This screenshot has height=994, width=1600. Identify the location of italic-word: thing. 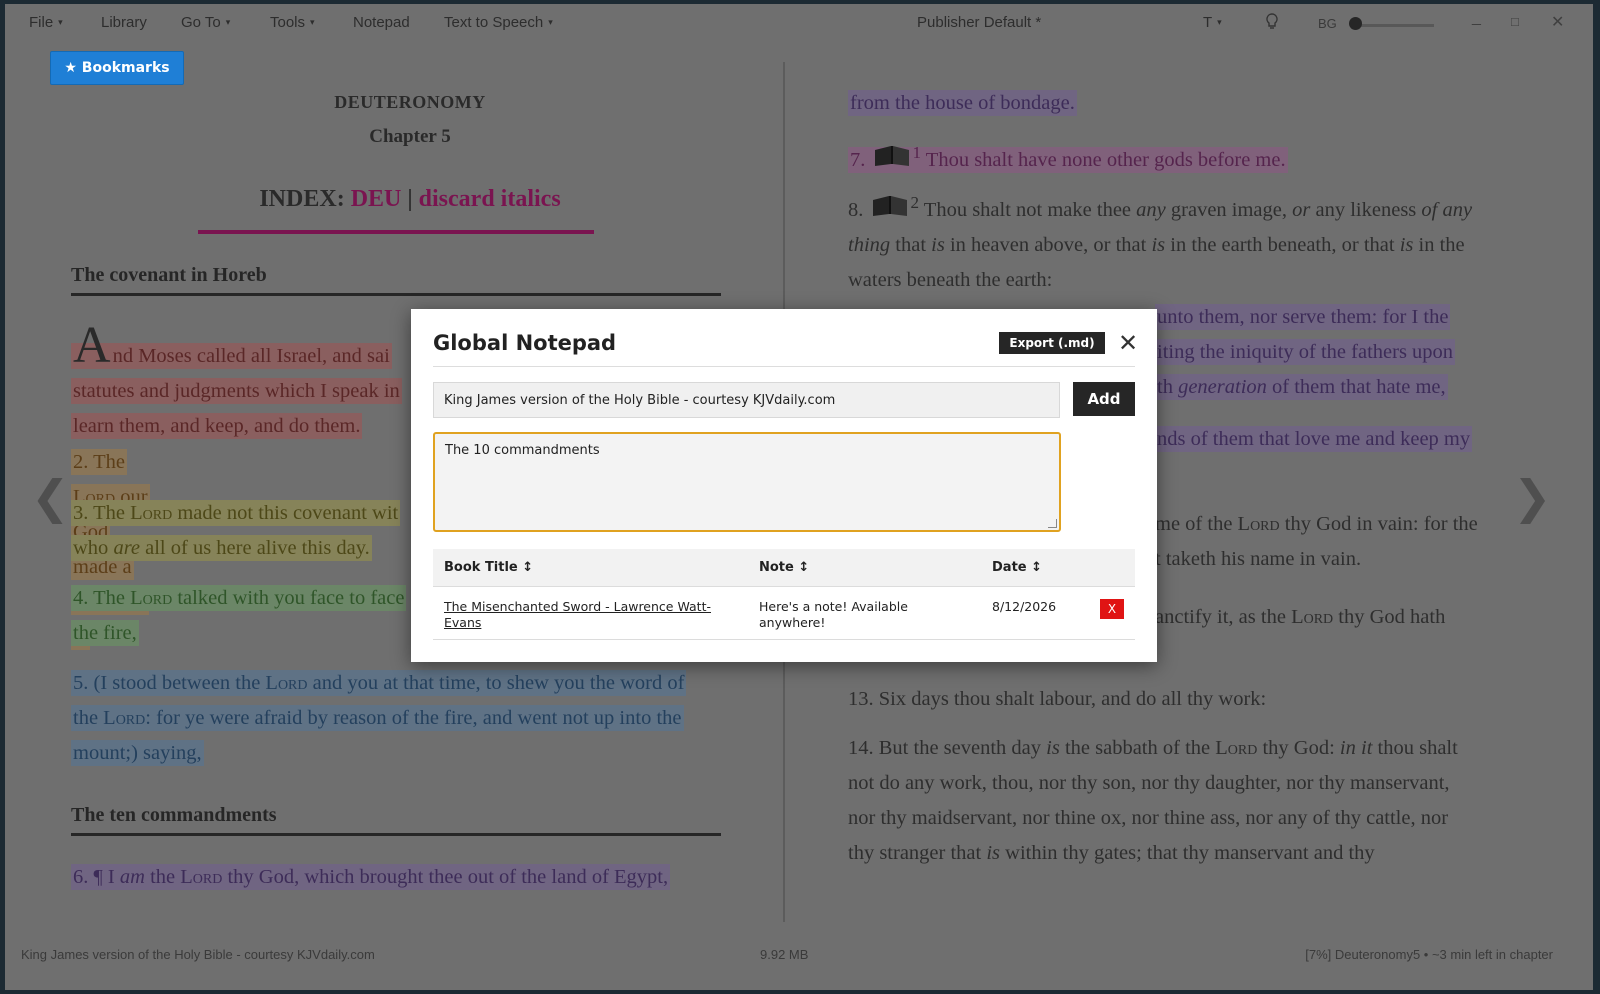
(869, 244).